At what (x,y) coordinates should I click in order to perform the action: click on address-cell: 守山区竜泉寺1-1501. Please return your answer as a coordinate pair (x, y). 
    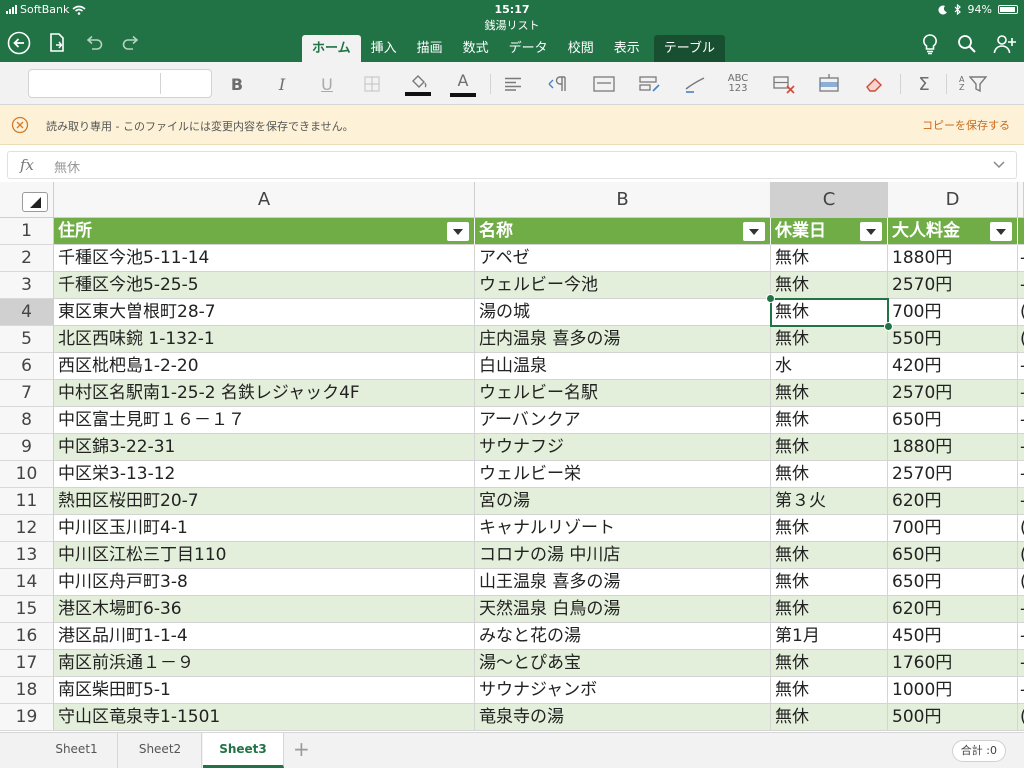
    Looking at the image, I should click on (264, 717).